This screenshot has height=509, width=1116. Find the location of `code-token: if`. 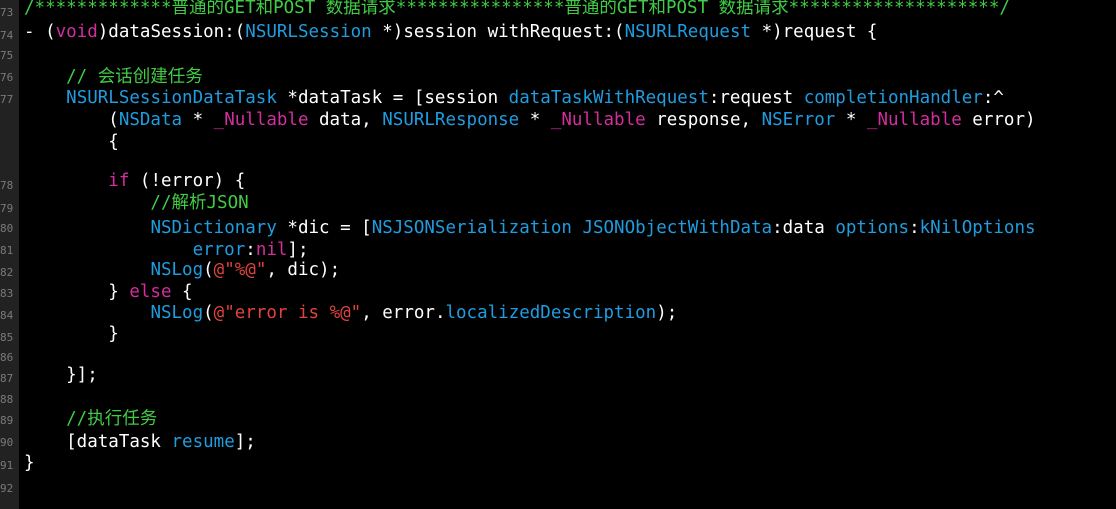

code-token: if is located at coordinates (119, 181).